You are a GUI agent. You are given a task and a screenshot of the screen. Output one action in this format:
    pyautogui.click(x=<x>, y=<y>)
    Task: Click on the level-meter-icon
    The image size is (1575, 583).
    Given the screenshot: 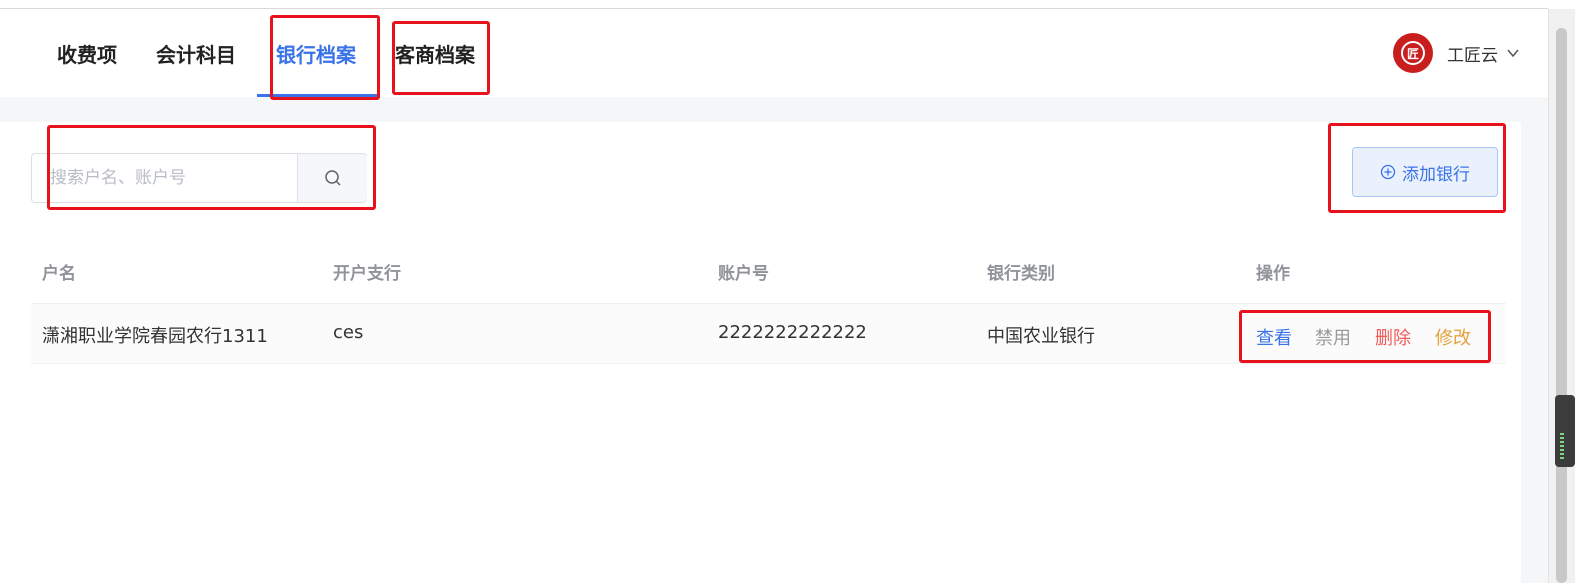 What is the action you would take?
    pyautogui.click(x=1562, y=446)
    